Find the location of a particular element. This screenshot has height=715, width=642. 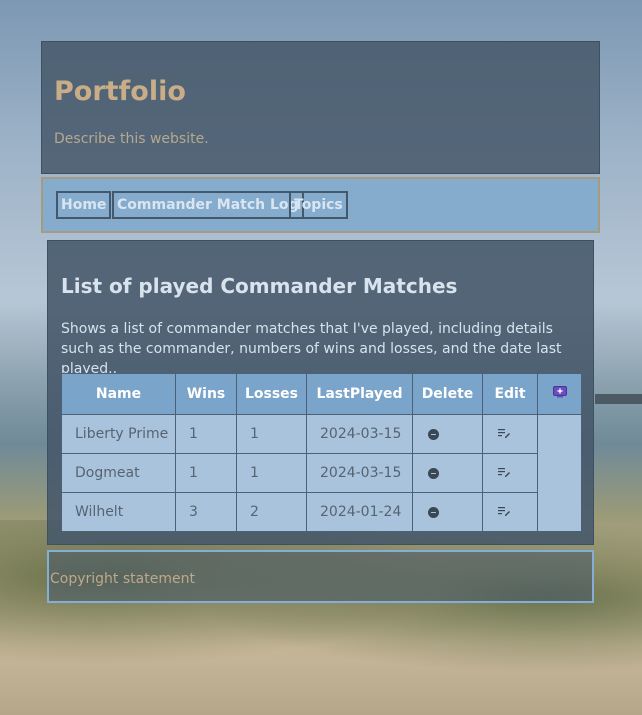

add-row-icon is located at coordinates (559, 394).